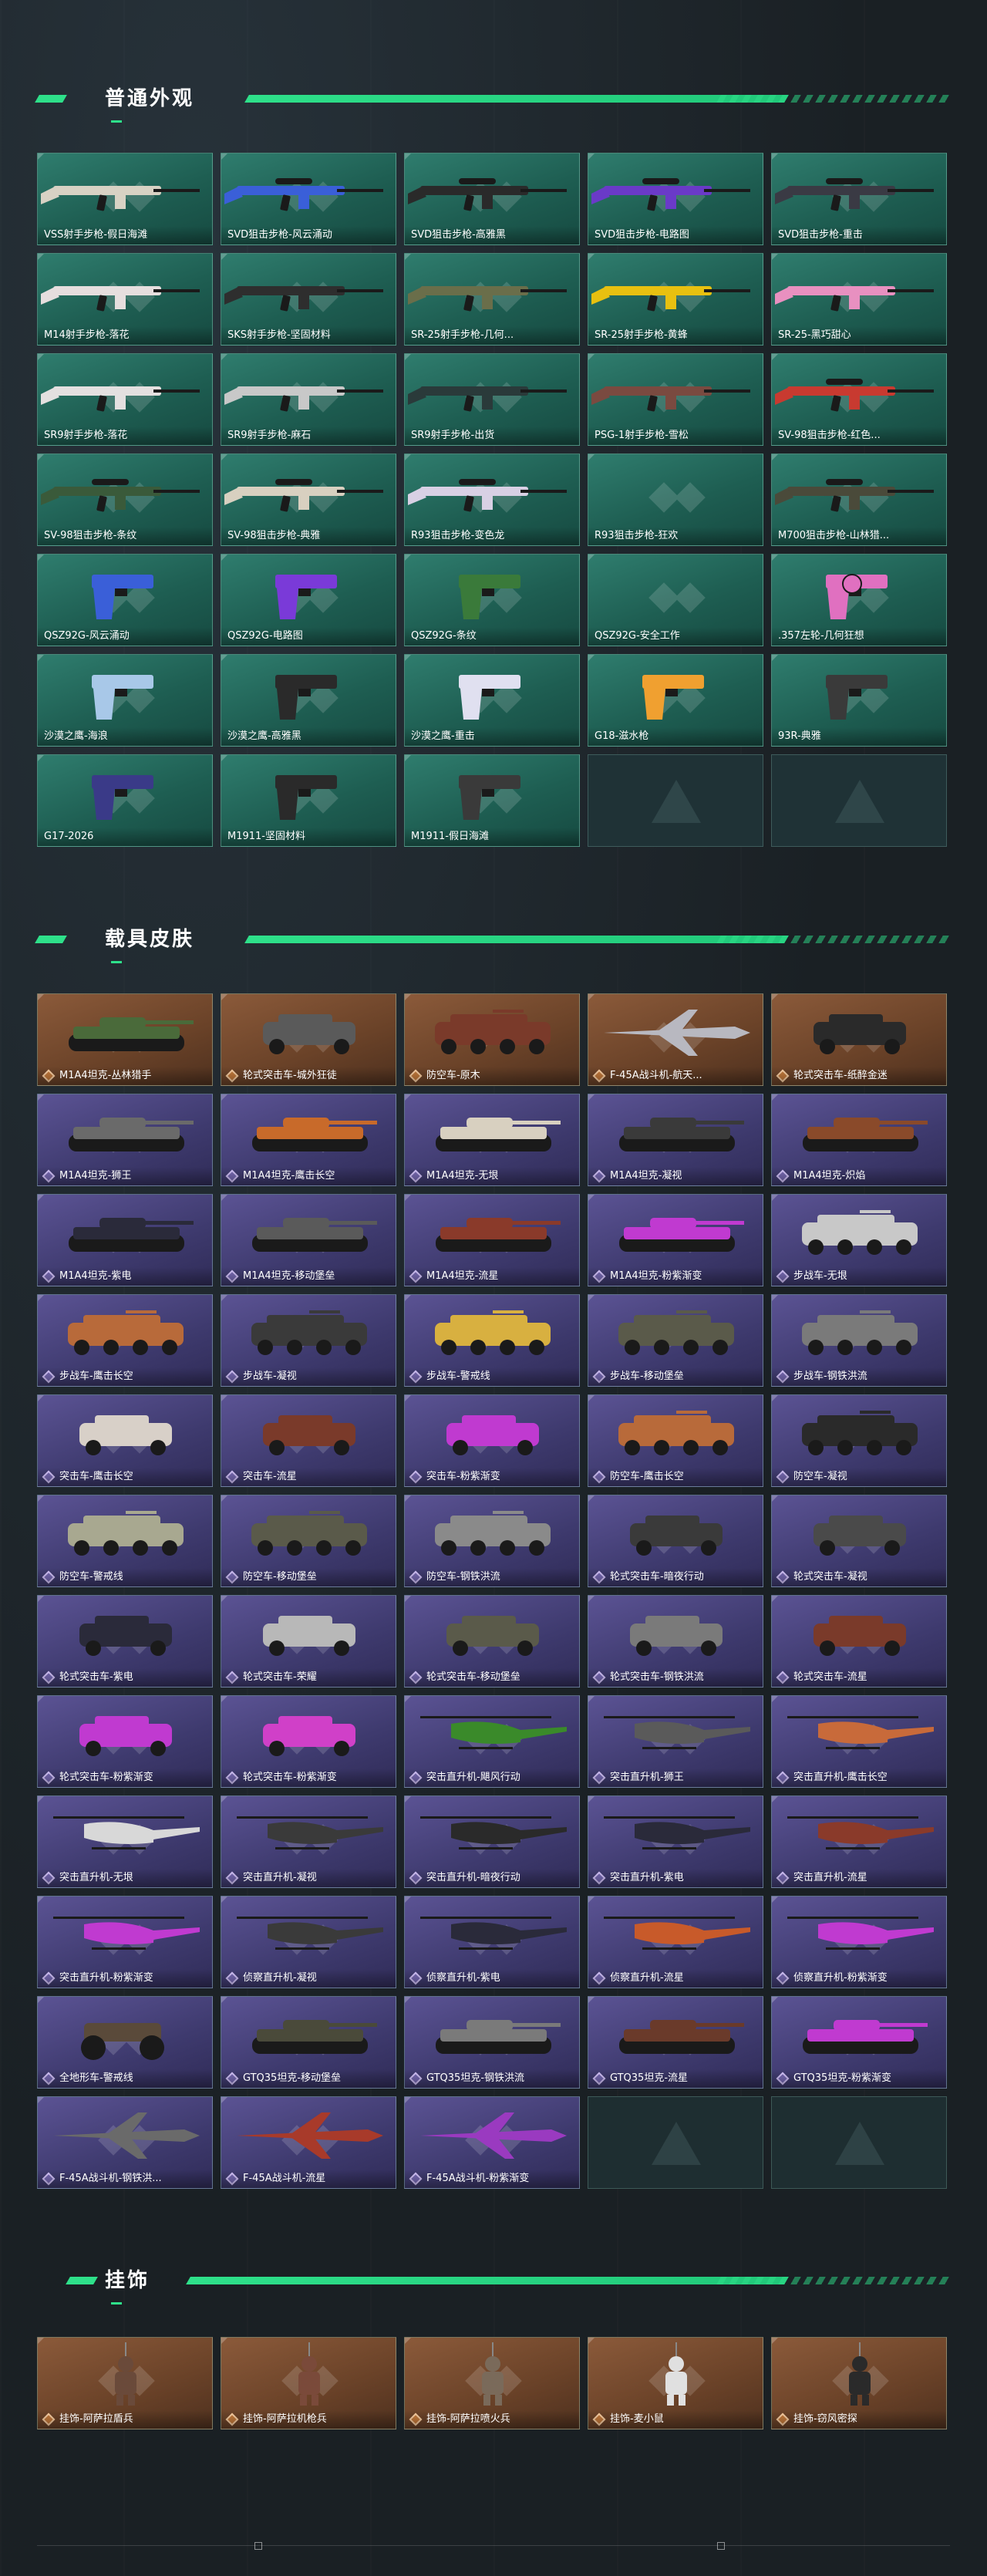 The width and height of the screenshot is (987, 2576). I want to click on weapon-skin-card: 沙漠之鹰-海浪, so click(125, 700).